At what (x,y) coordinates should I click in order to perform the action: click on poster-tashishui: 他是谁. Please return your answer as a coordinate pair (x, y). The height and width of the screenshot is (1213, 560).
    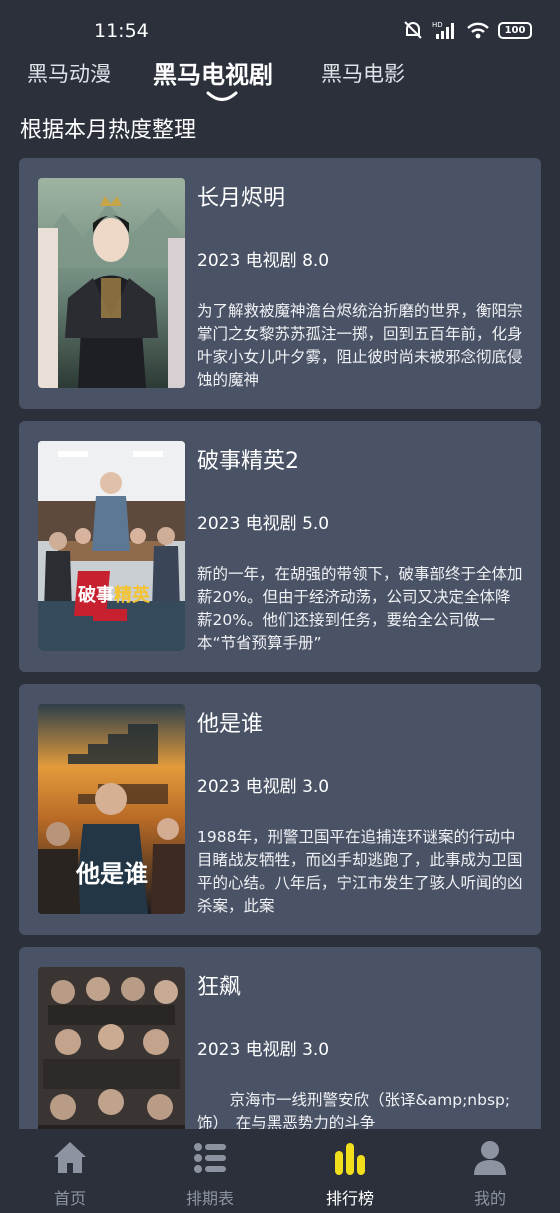
    Looking at the image, I should click on (111, 809).